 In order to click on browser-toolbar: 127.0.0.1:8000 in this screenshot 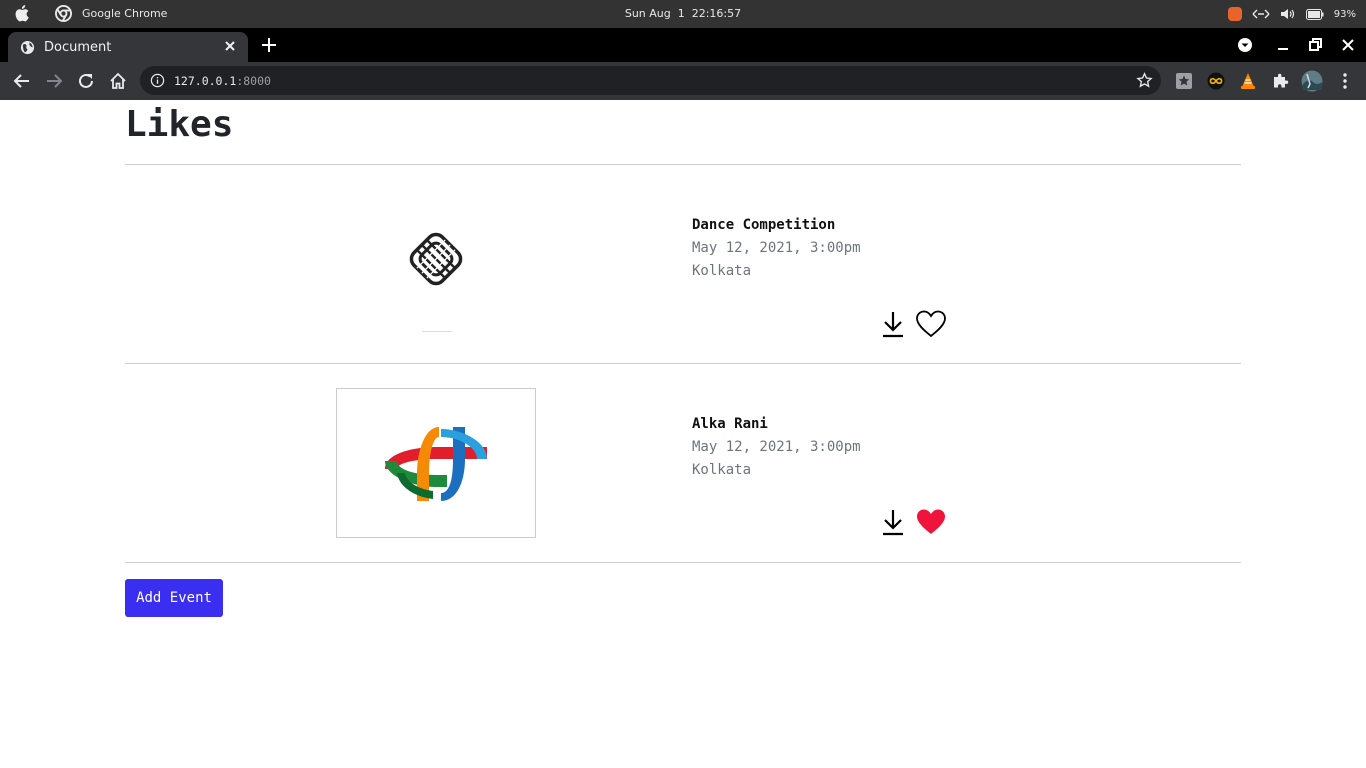, I will do `click(683, 81)`.